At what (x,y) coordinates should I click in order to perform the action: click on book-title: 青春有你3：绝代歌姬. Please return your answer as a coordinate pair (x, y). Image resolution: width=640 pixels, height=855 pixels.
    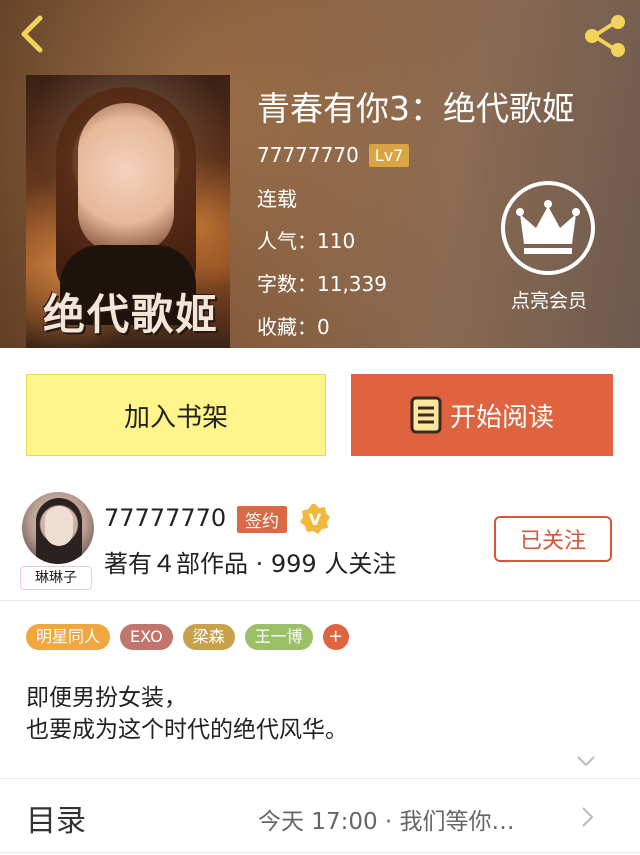
    Looking at the image, I should click on (416, 108).